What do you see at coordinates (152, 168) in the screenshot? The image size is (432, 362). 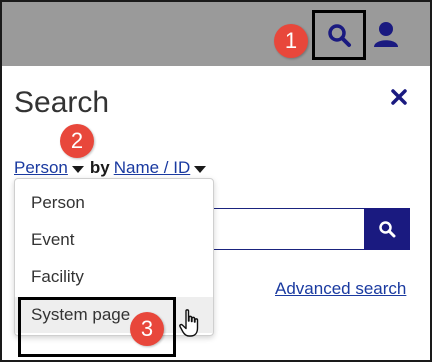 I see `search-field-dropdown: Name / ID` at bounding box center [152, 168].